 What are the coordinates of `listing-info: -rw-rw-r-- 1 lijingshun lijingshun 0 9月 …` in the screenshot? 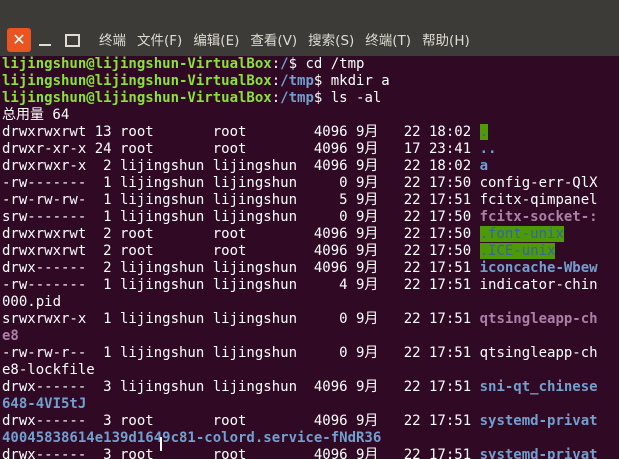 It's located at (241, 353).